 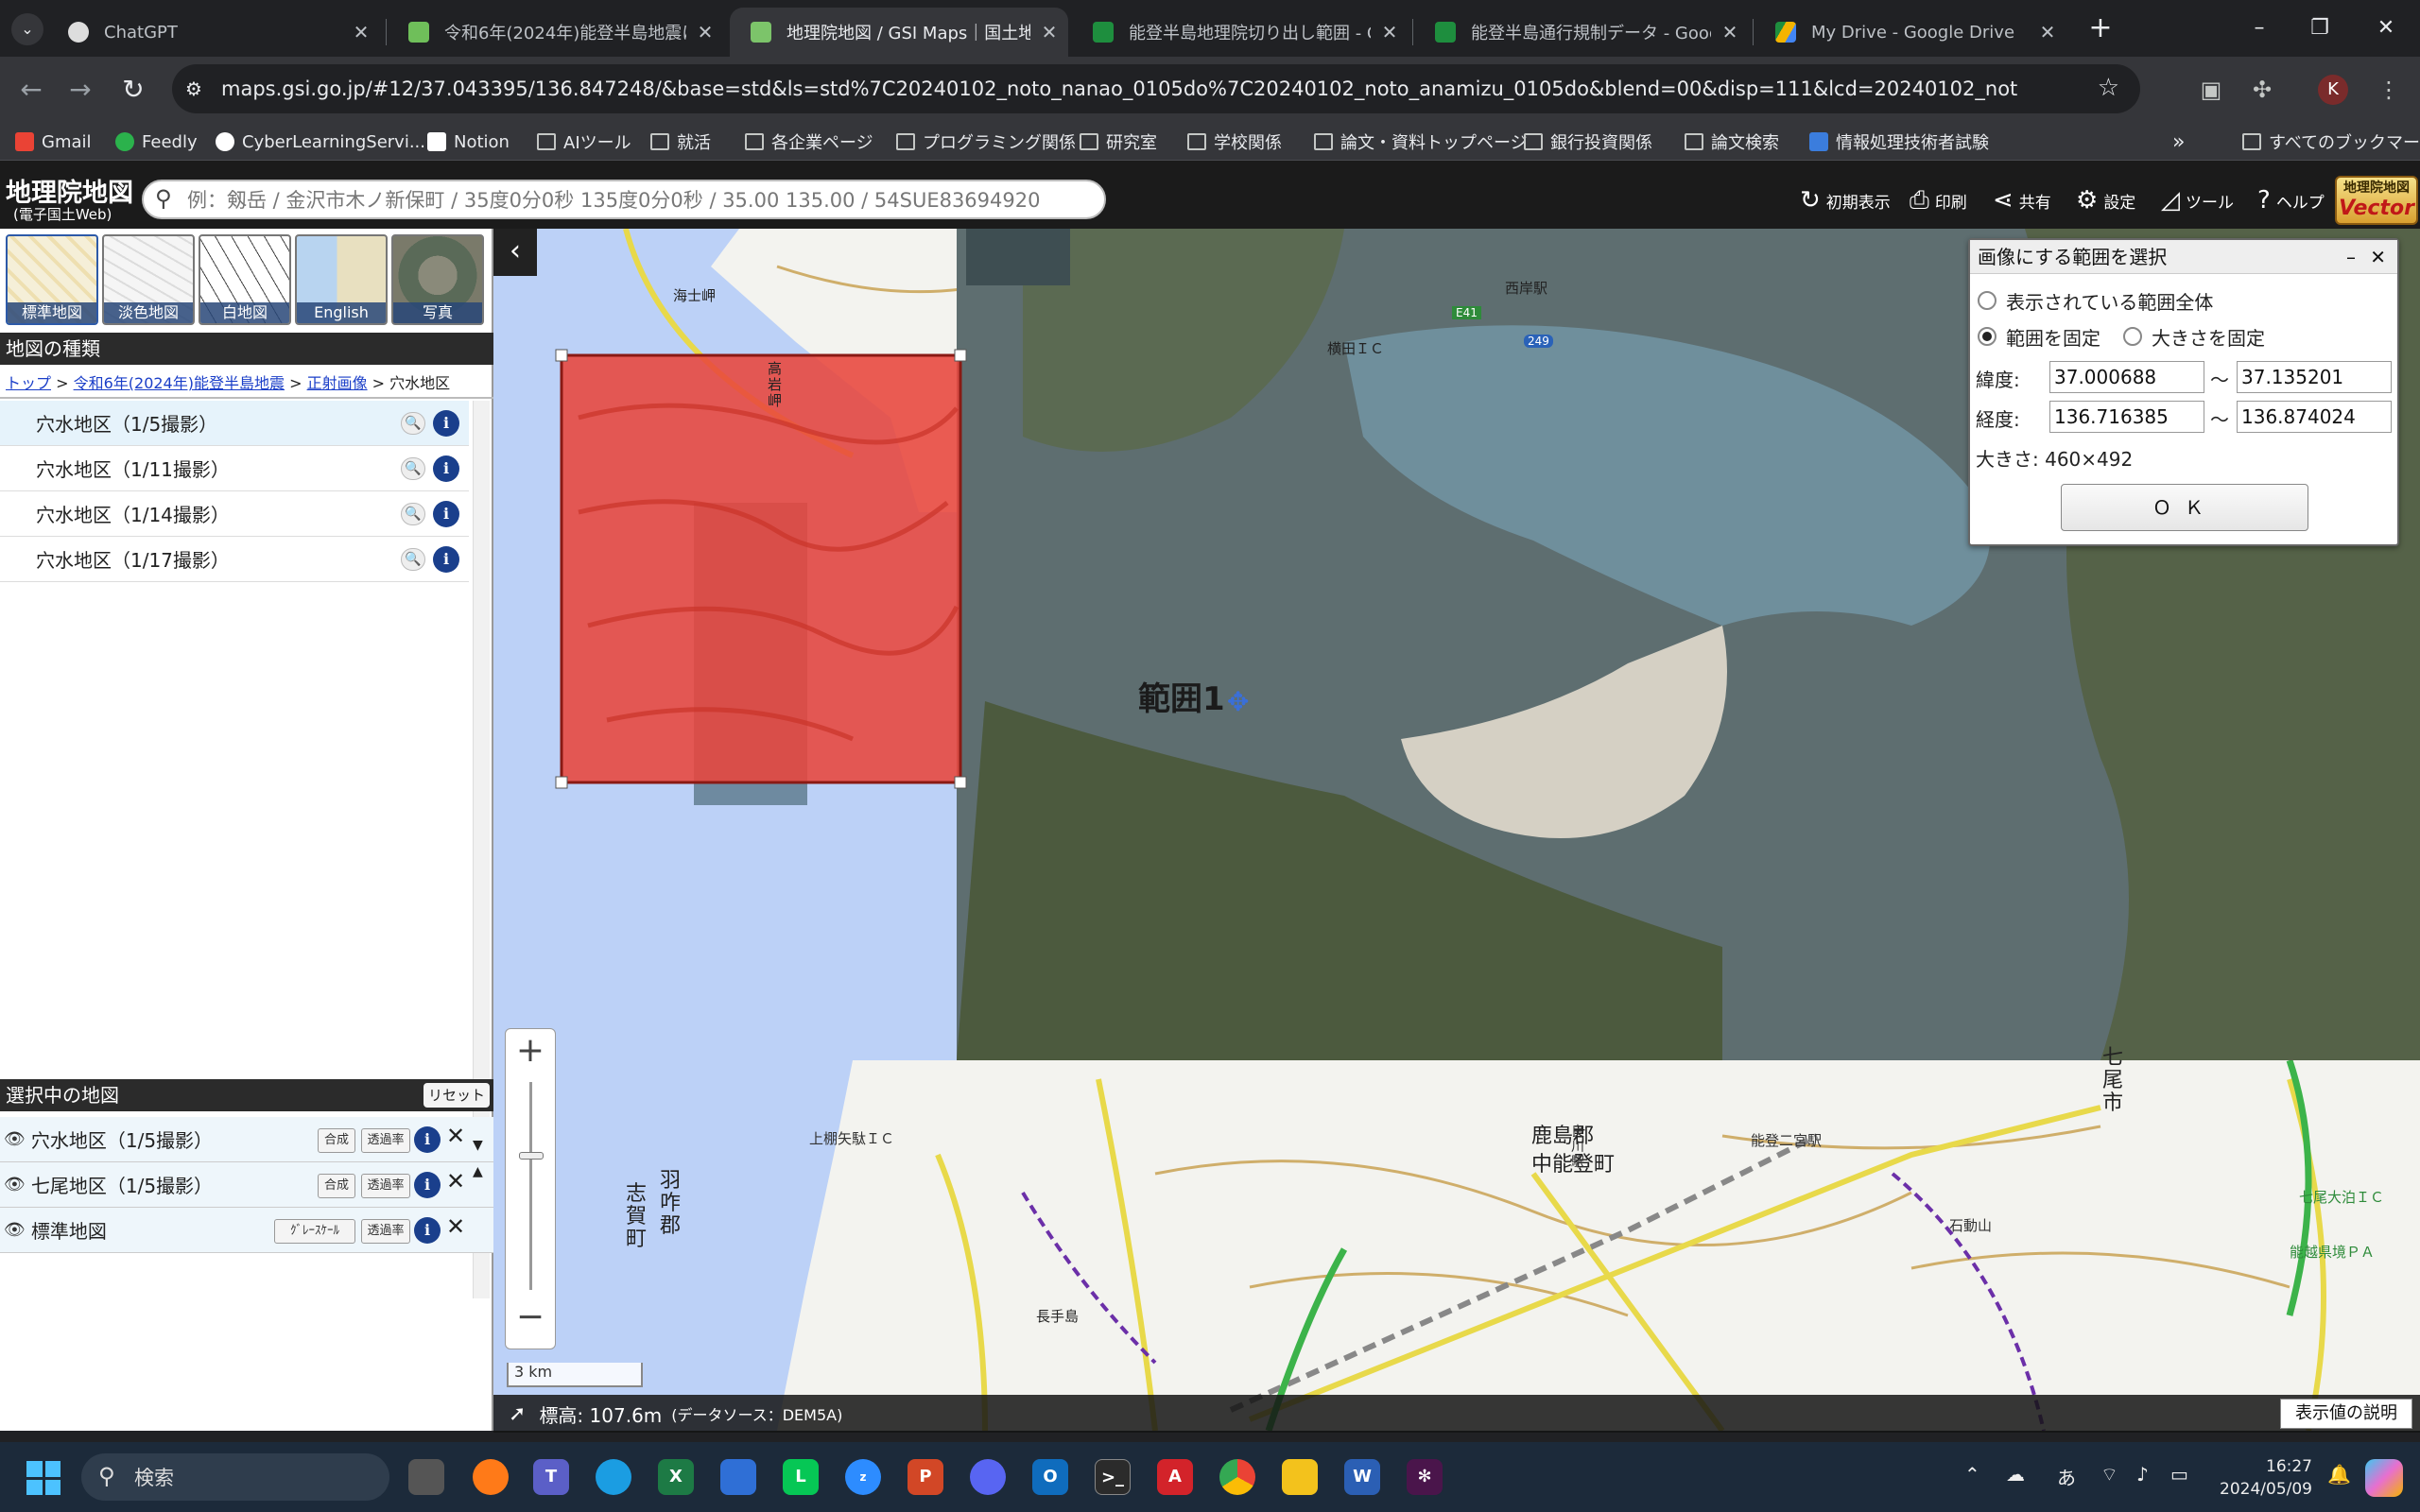 What do you see at coordinates (1938, 200) in the screenshot?
I see `print-button: ⎙ 印刷` at bounding box center [1938, 200].